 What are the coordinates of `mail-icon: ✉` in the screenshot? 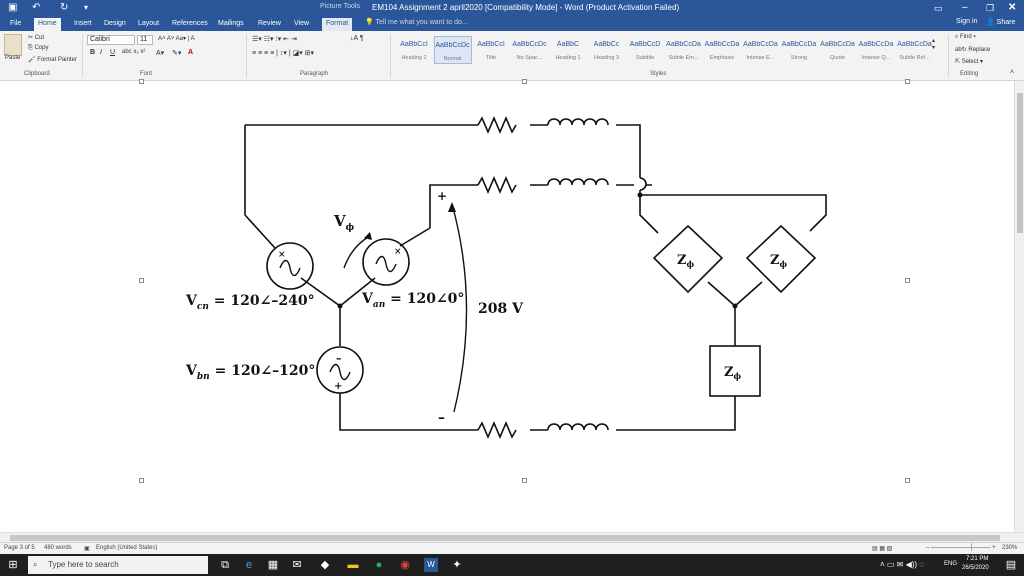 It's located at (297, 565).